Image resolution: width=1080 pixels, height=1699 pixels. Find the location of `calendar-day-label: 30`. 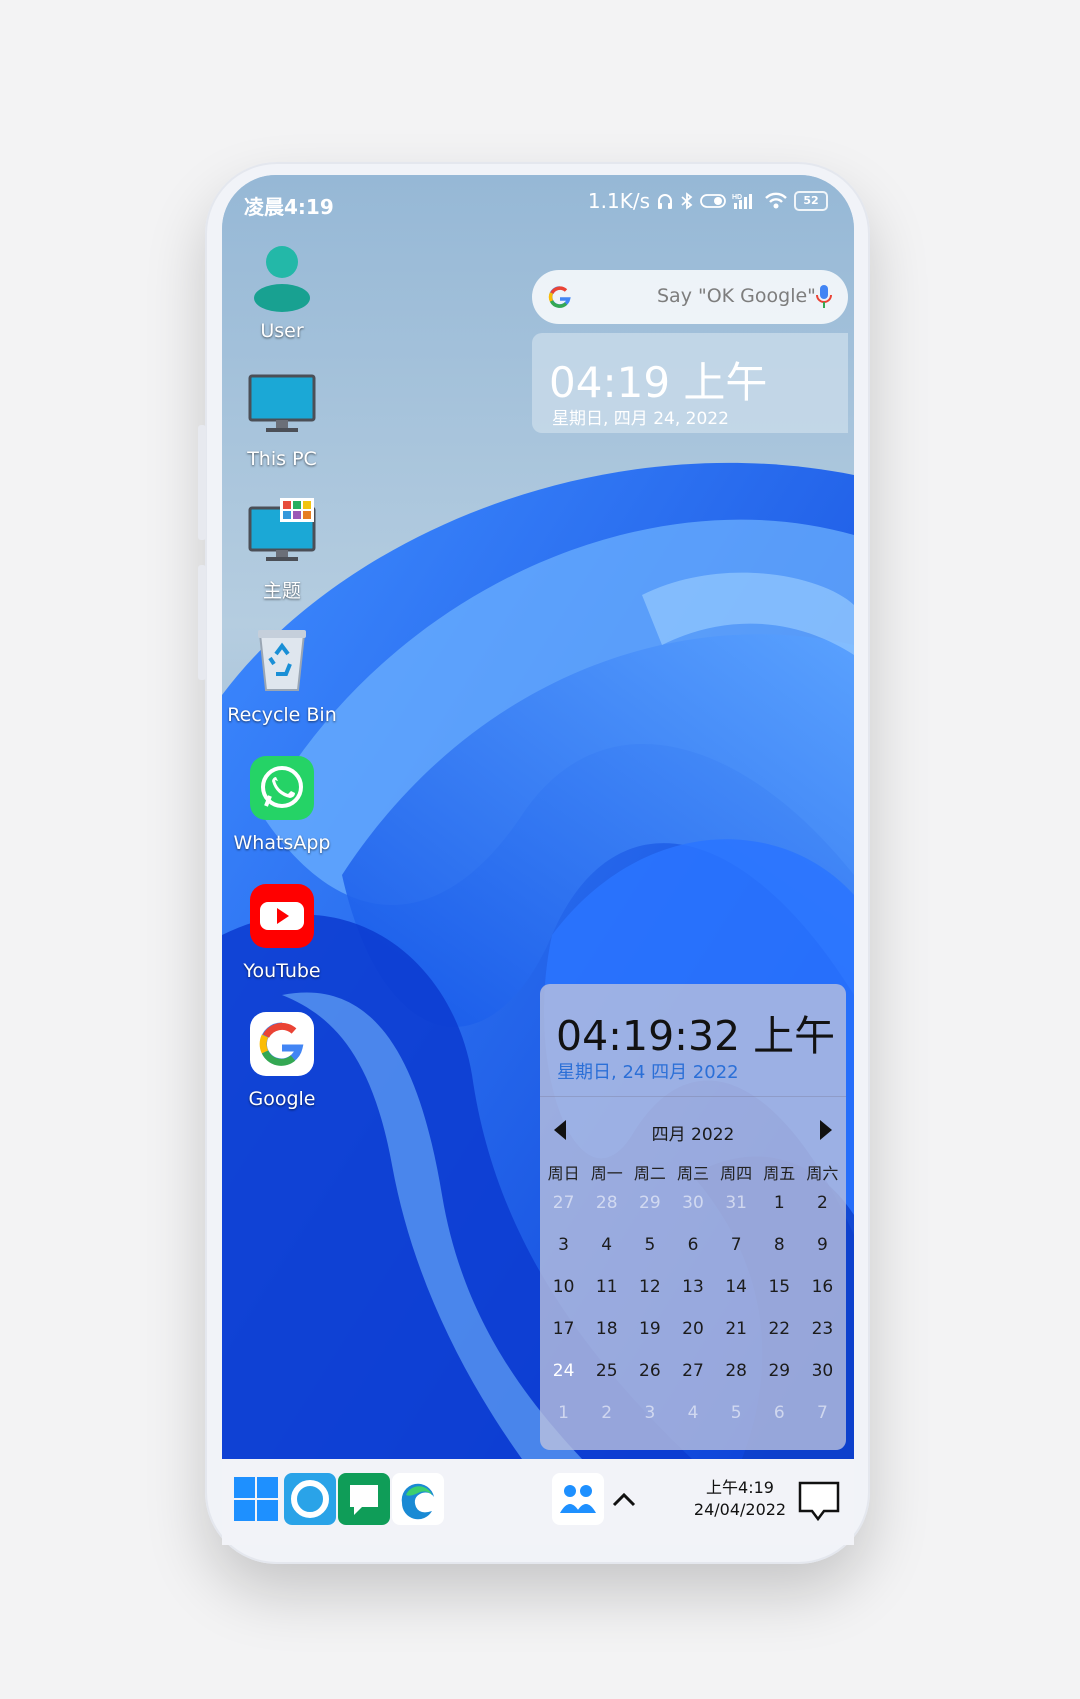

calendar-day-label: 30 is located at coordinates (822, 1371).